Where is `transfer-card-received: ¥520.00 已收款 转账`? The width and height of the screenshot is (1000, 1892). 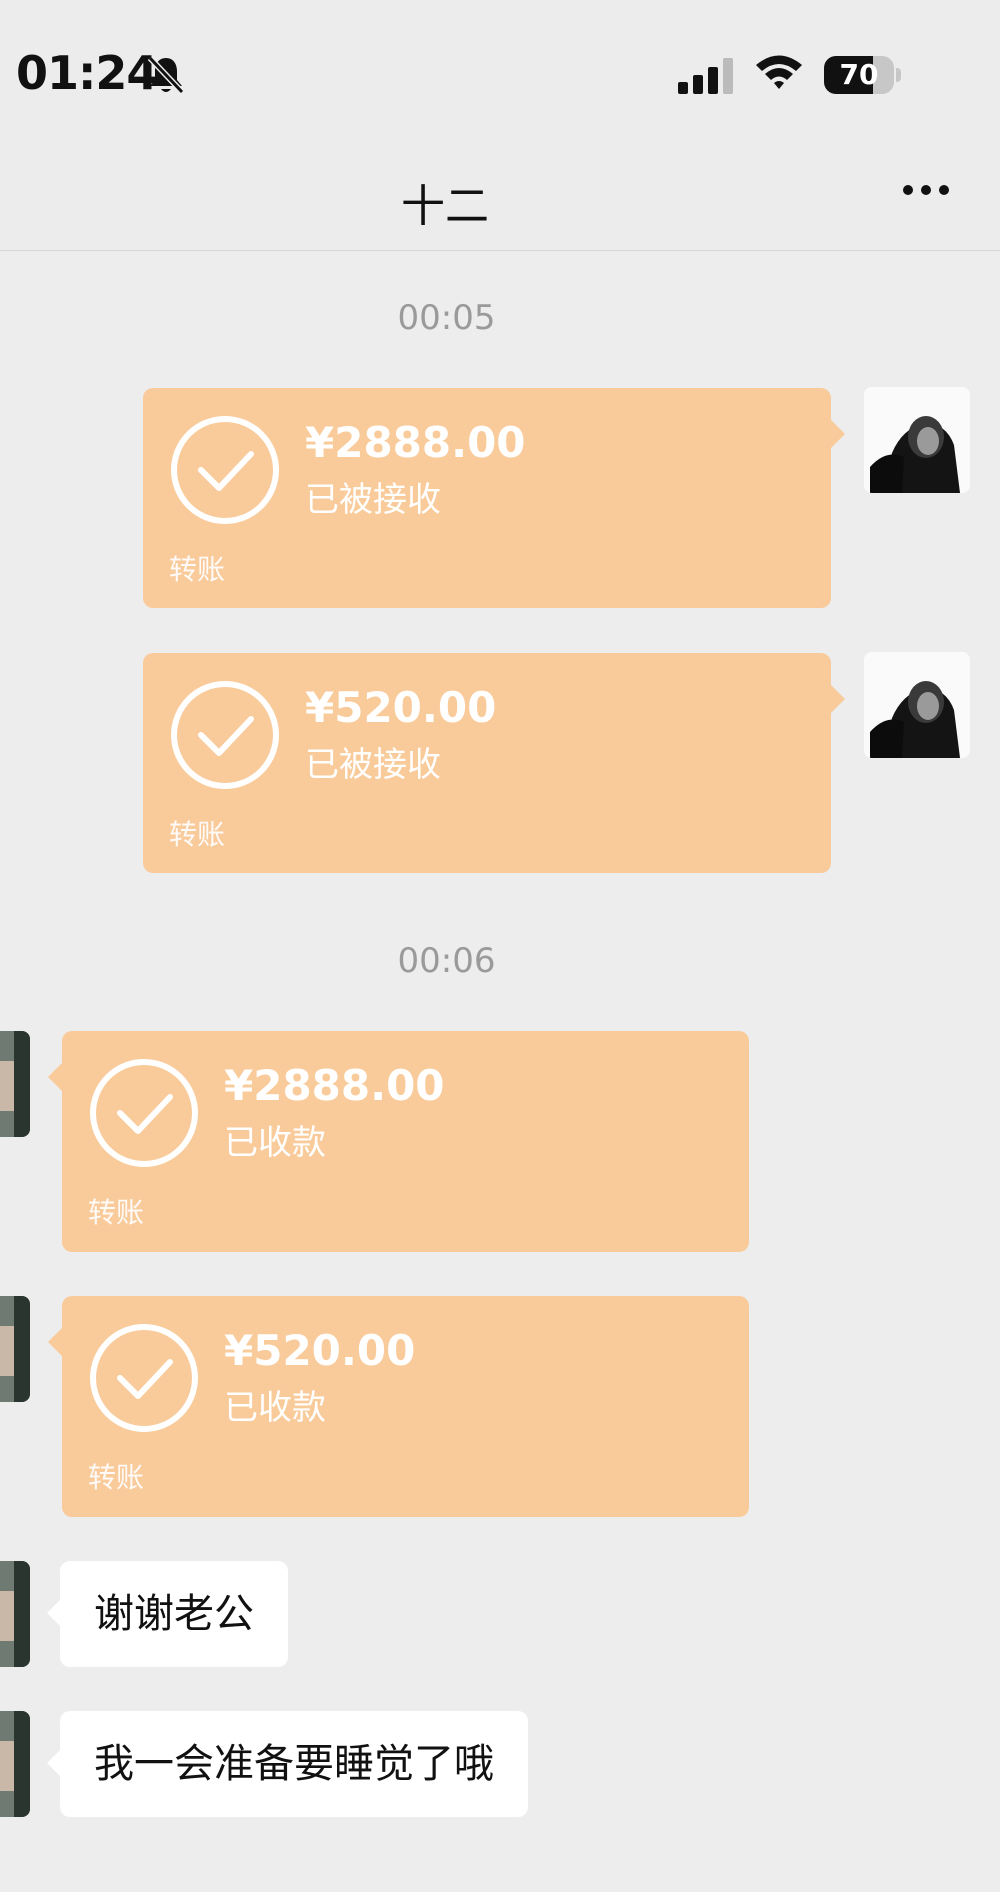
transfer-card-received: ¥520.00 已收款 转账 is located at coordinates (398, 1406).